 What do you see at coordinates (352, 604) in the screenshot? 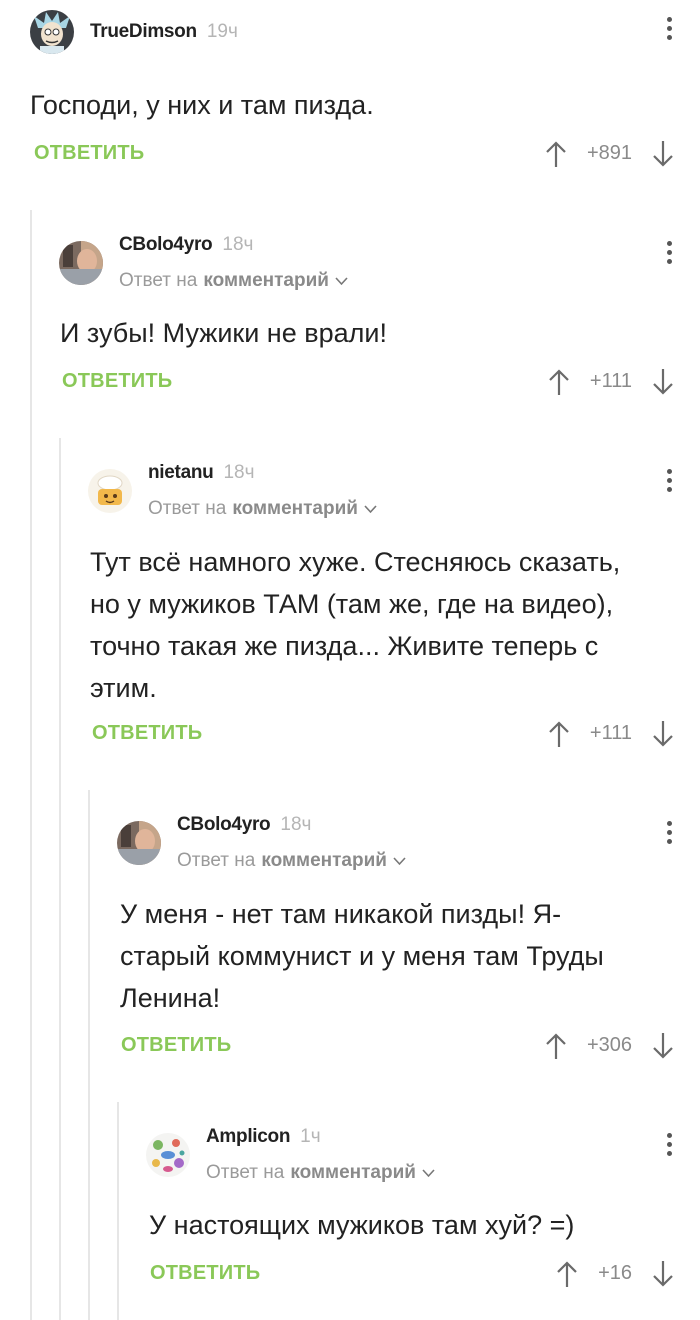
I see `comment-text-line: но у мужиков ТАМ (там же, где на видео),` at bounding box center [352, 604].